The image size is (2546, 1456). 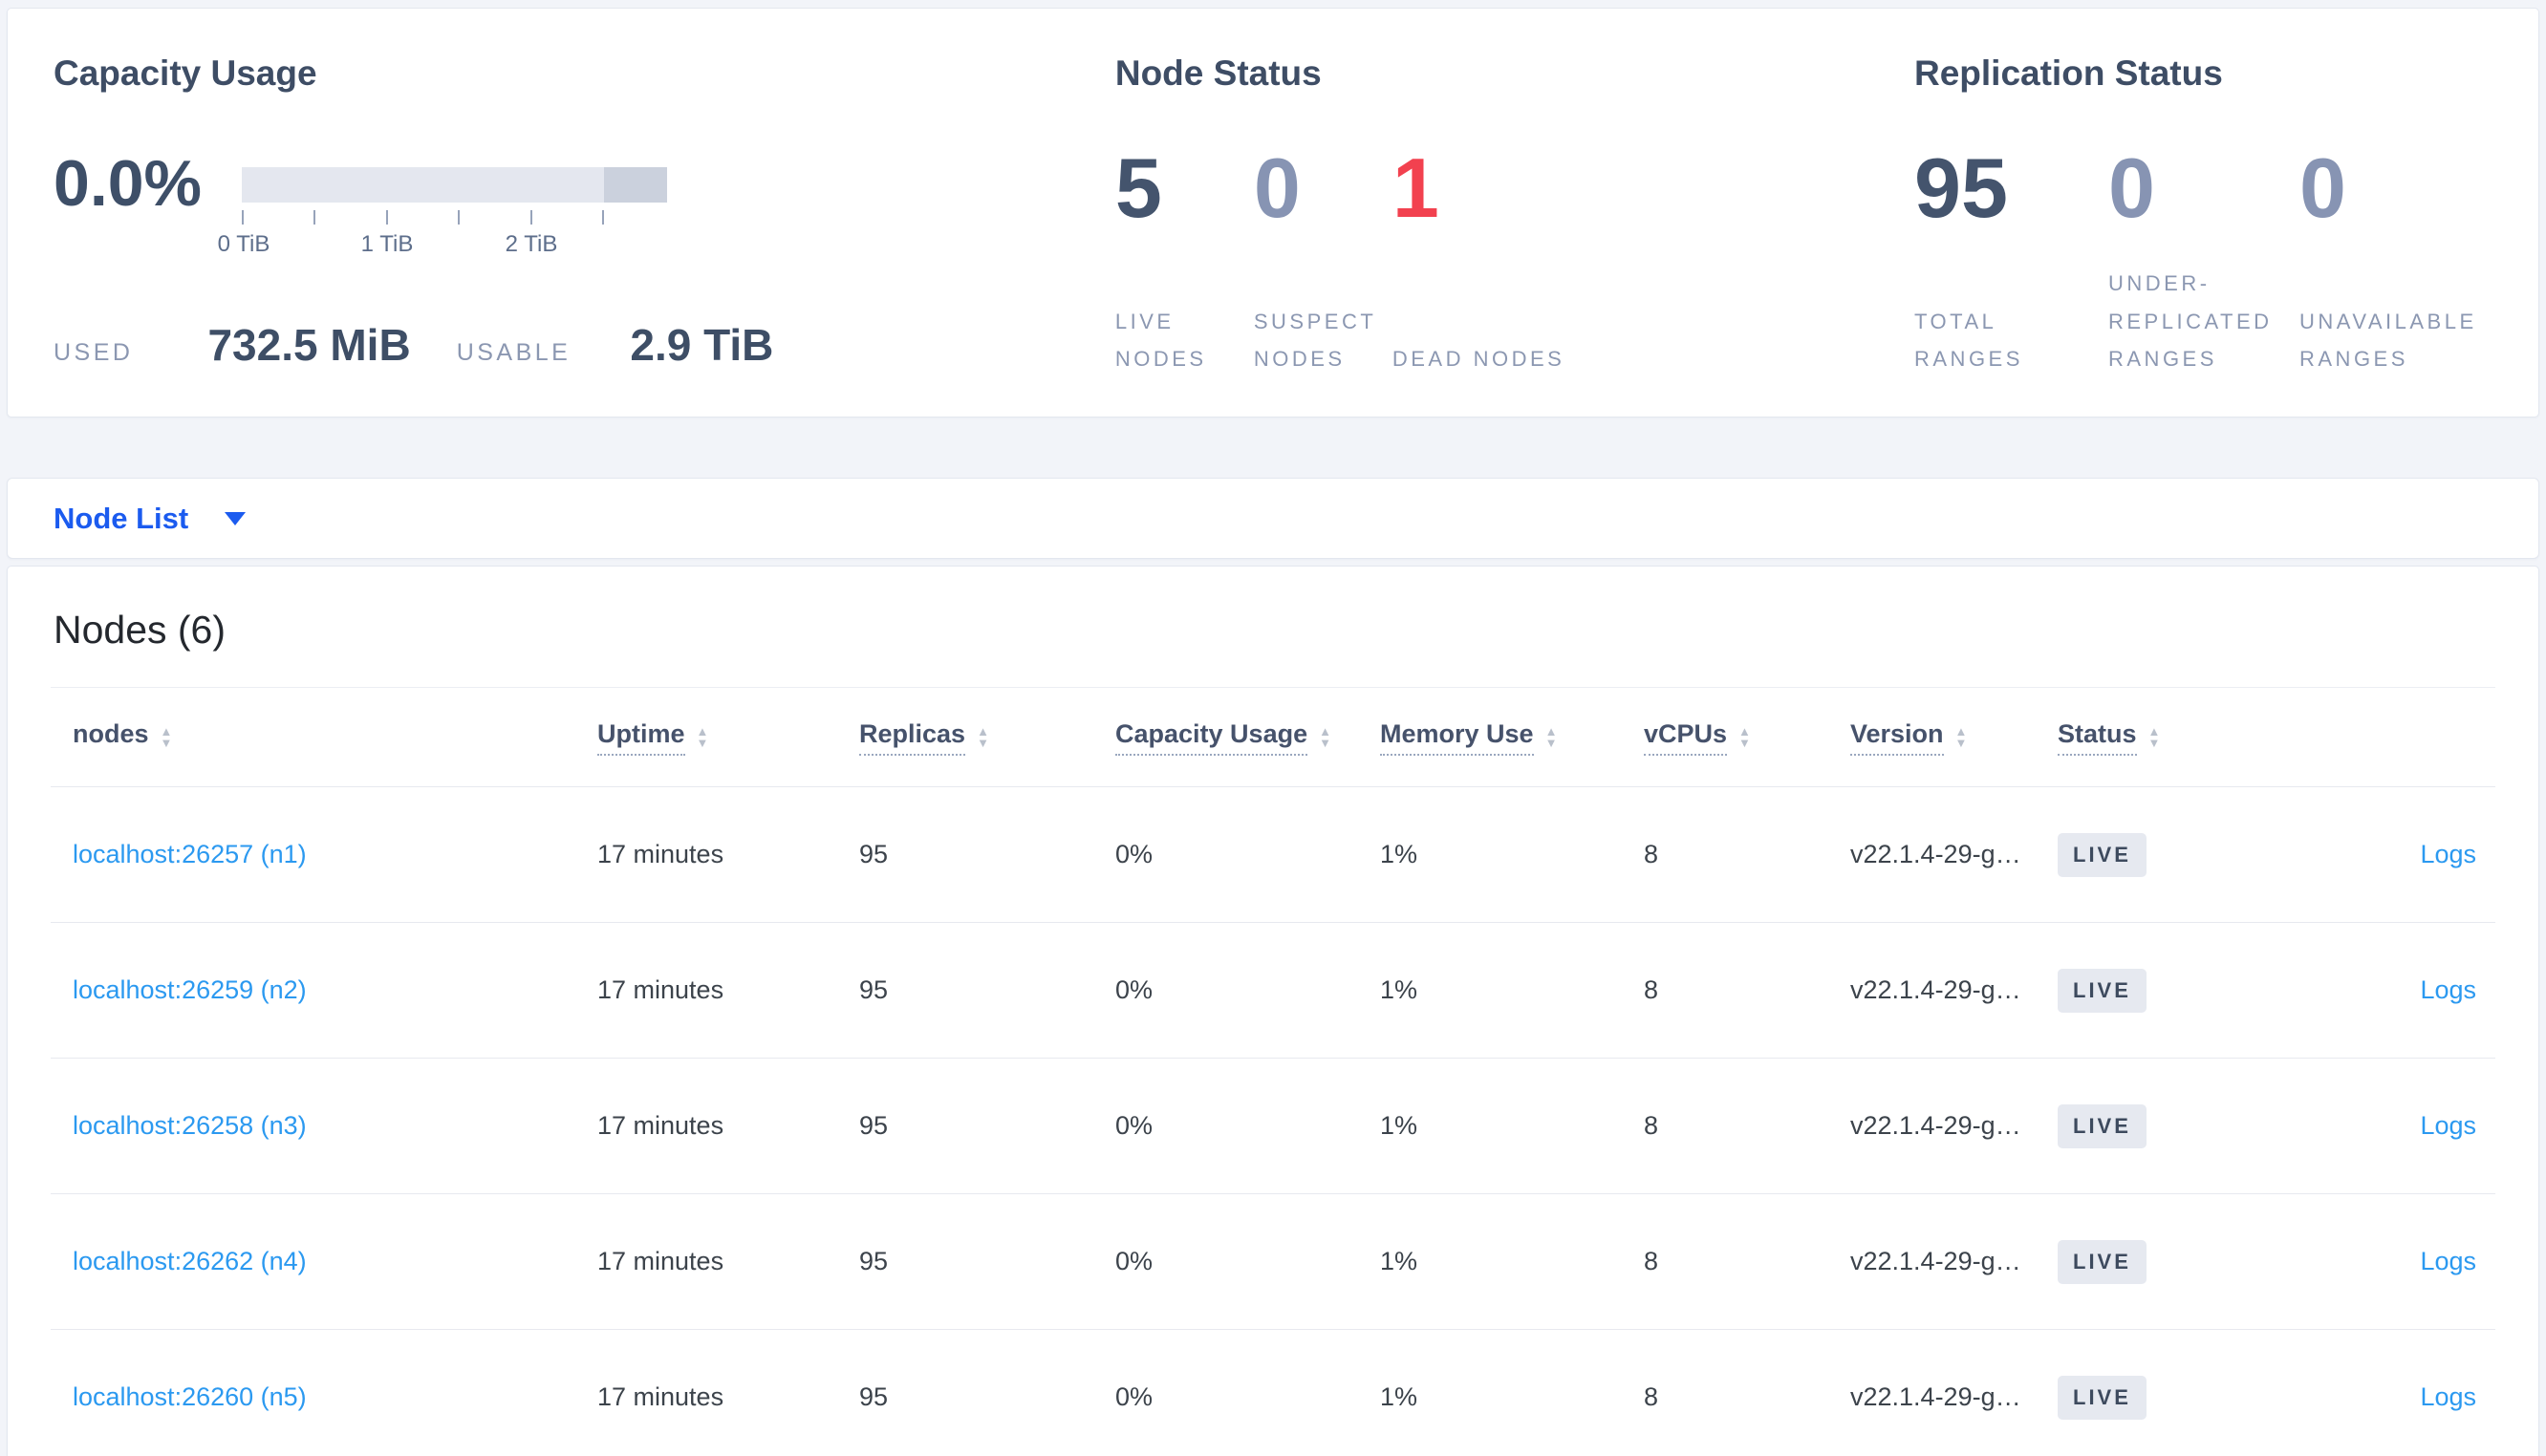 I want to click on node-address-link: localhost:26257 (n1), so click(x=190, y=854).